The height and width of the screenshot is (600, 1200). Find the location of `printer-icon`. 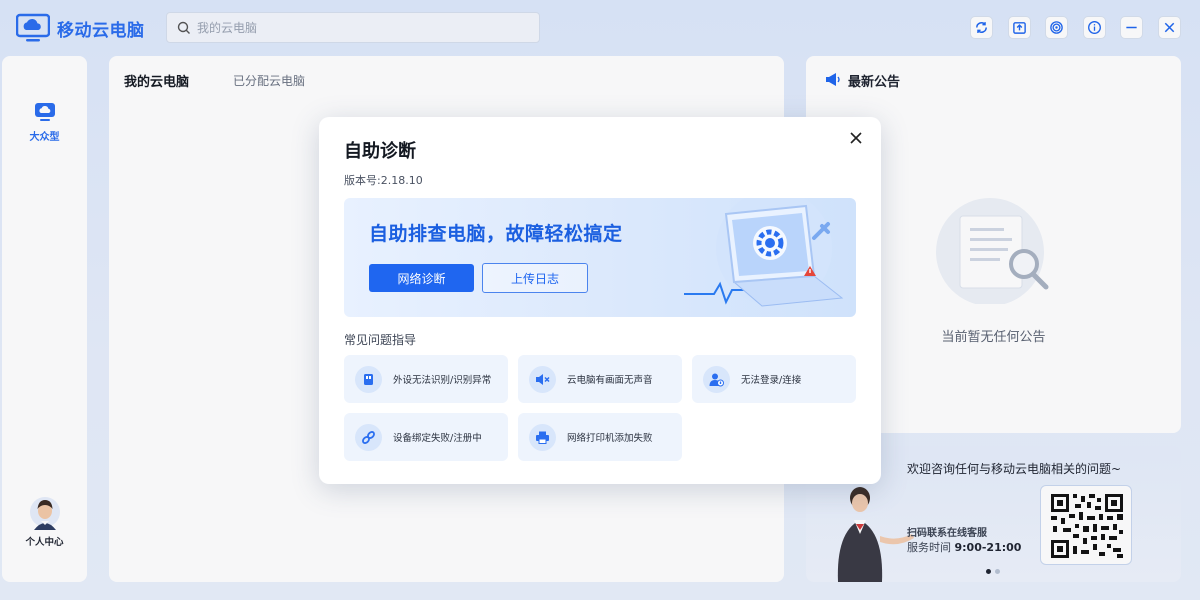

printer-icon is located at coordinates (542, 437).